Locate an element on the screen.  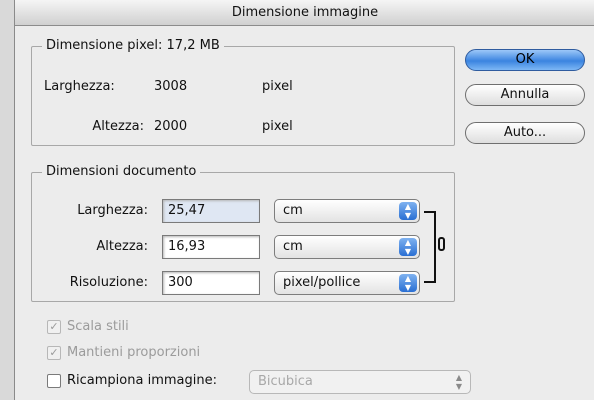
resample-label: Ricampiona immagine: is located at coordinates (142, 380).